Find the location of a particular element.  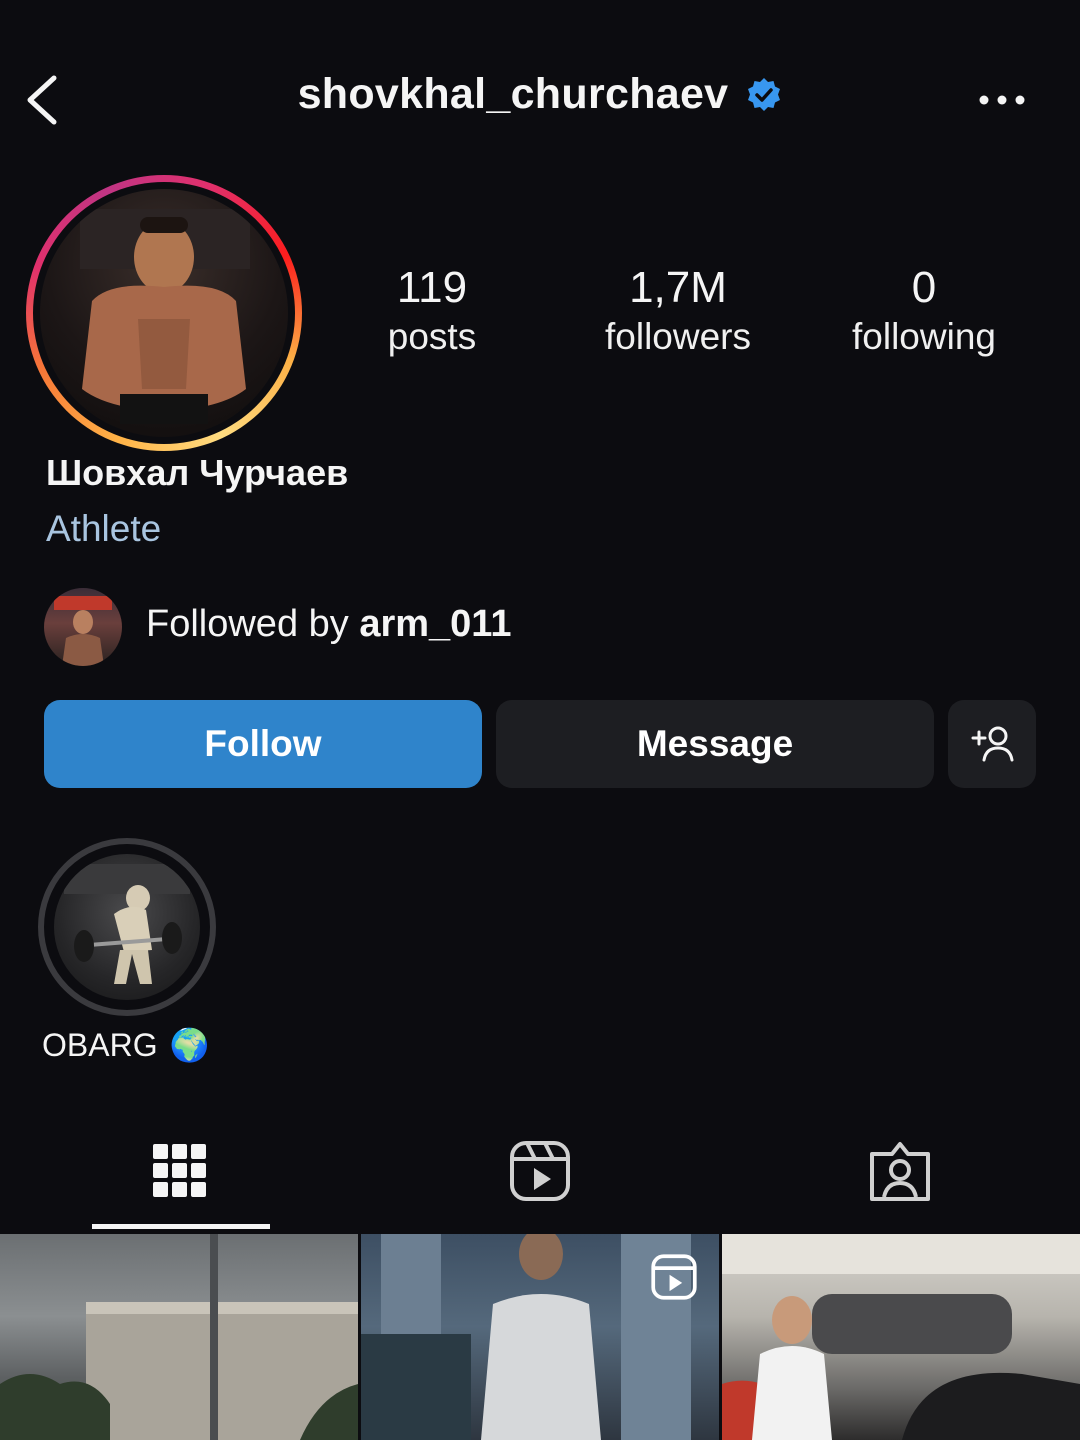

posts-label: posts is located at coordinates (432, 336).